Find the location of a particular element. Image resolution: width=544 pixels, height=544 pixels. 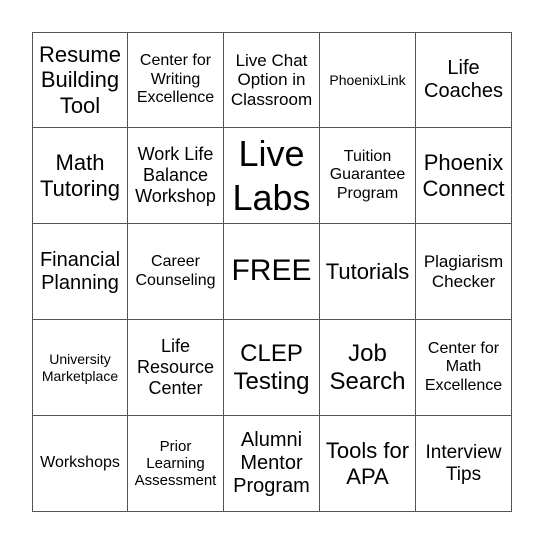

bingo-cell: Phoenix Connect is located at coordinates (464, 176).